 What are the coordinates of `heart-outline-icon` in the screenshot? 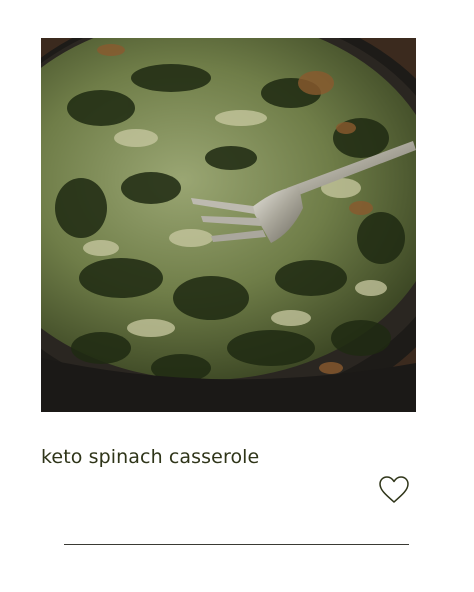 It's located at (394, 490).